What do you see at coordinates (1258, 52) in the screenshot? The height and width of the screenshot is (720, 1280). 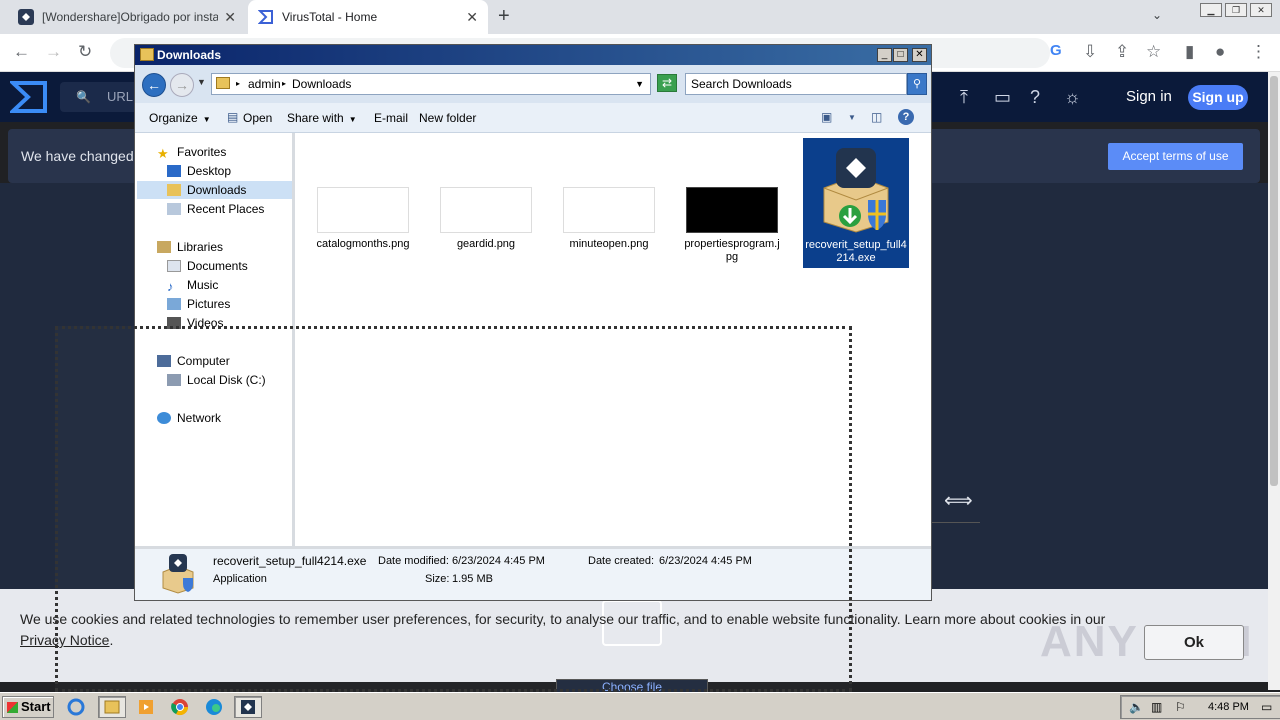 I see `menu-kebab-icon: ⋮` at bounding box center [1258, 52].